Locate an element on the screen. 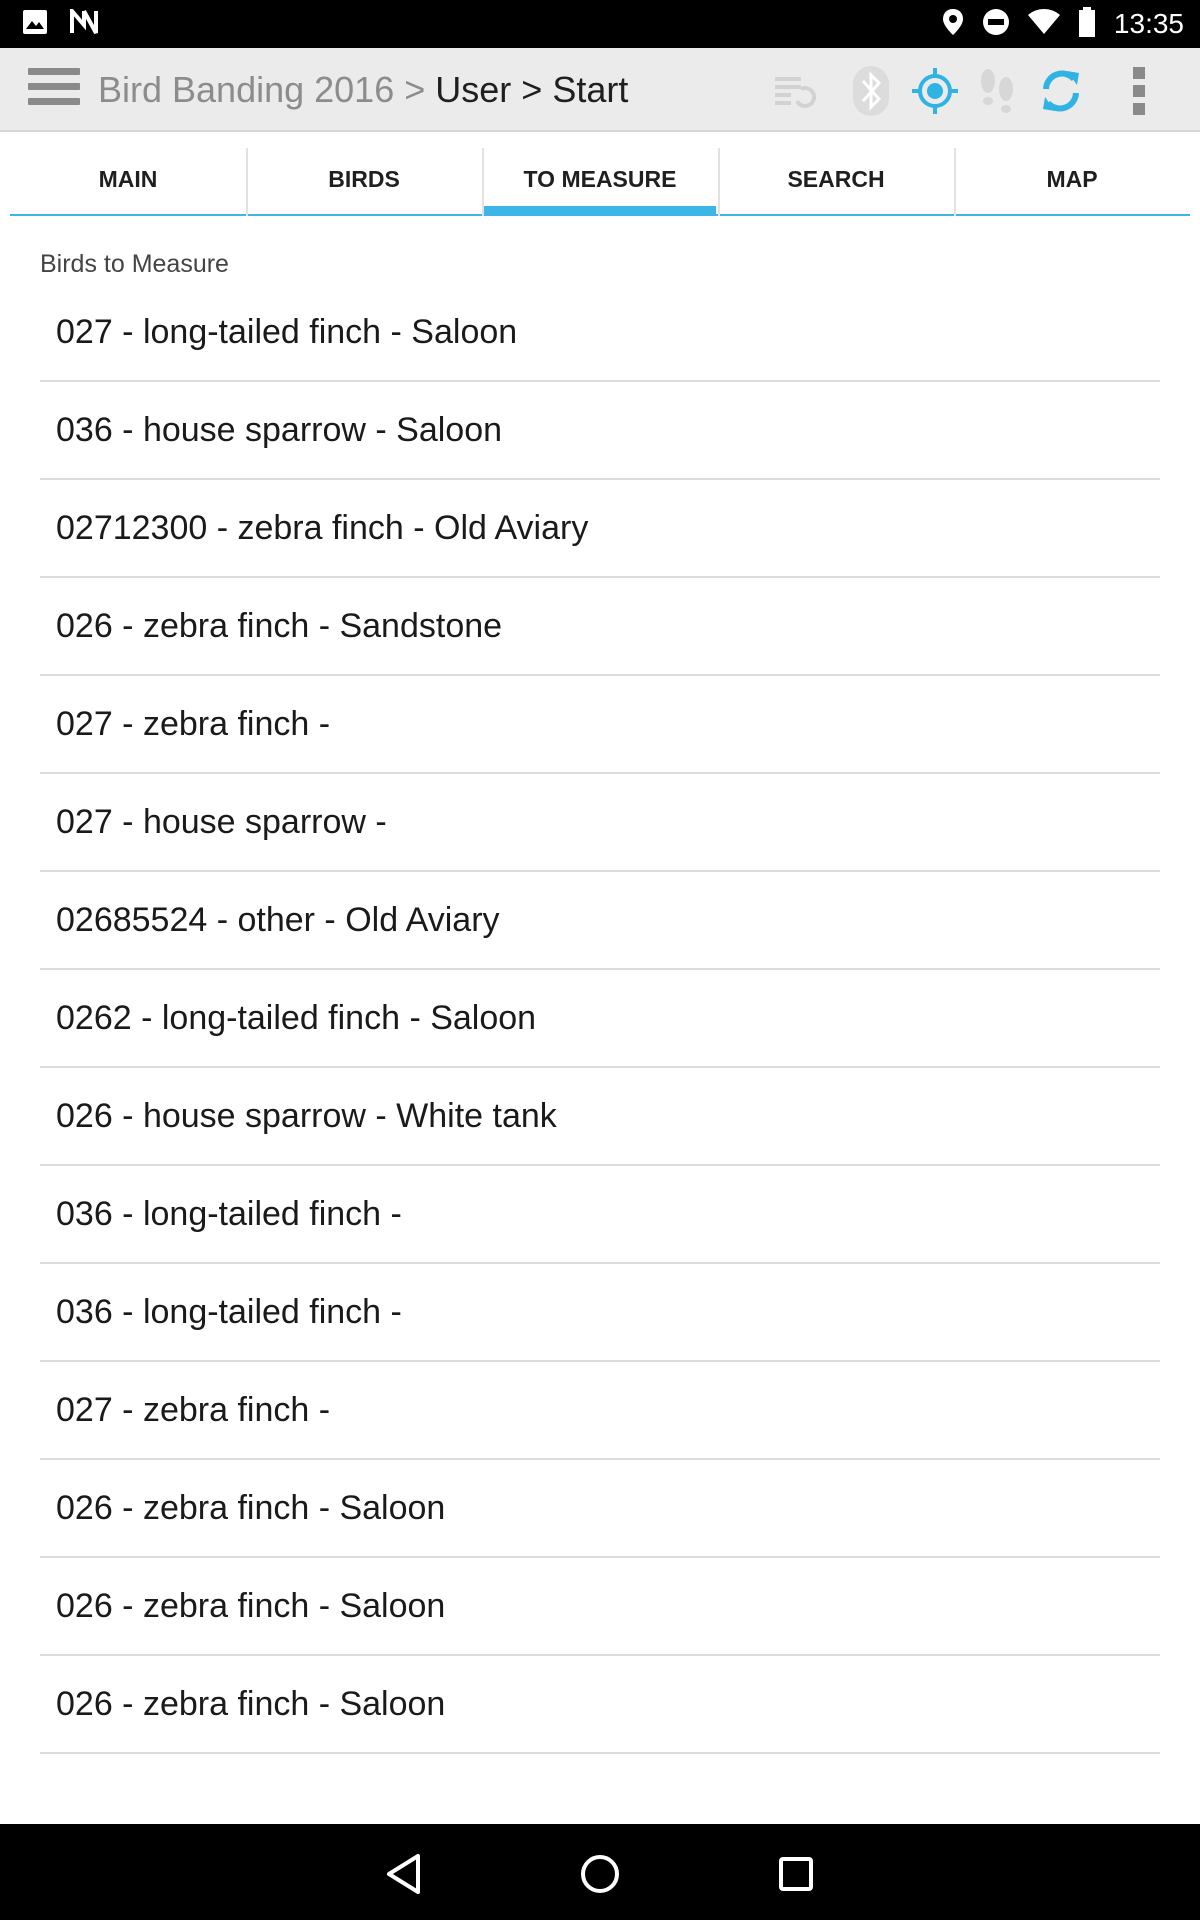  list-item: 02712300 - zebra finch - Old Aviary is located at coordinates (600, 529).